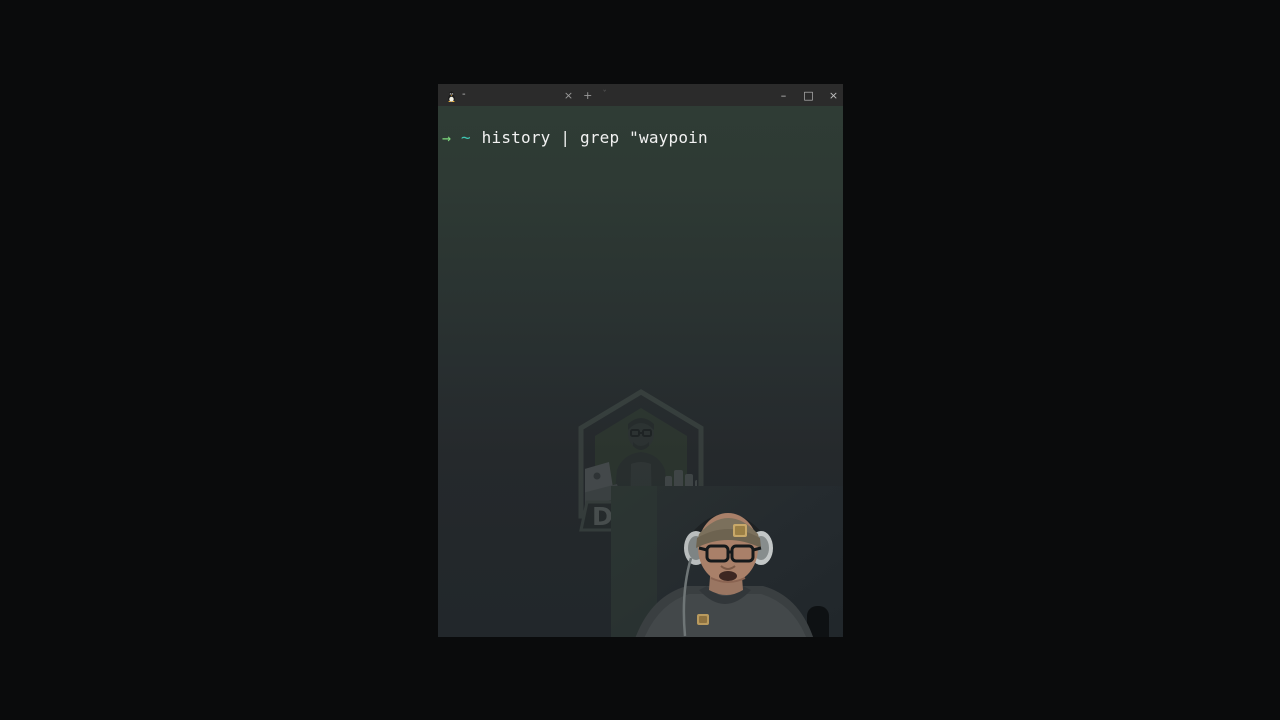 This screenshot has height=720, width=1280. What do you see at coordinates (595, 138) in the screenshot?
I see `command-input: history | grep "waypoin` at bounding box center [595, 138].